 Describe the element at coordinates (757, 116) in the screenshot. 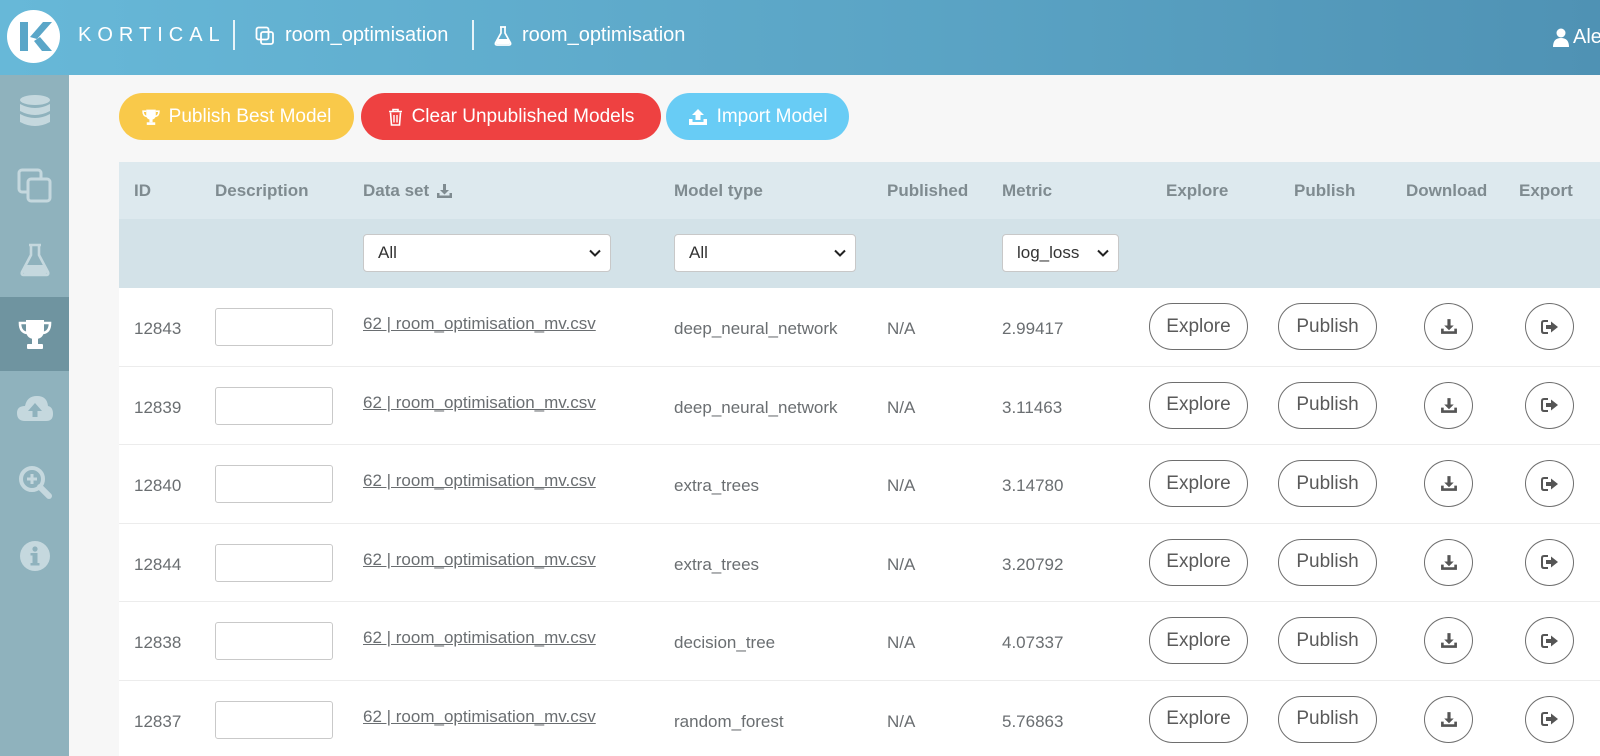

I see `import-model-button: Import Model` at that location.